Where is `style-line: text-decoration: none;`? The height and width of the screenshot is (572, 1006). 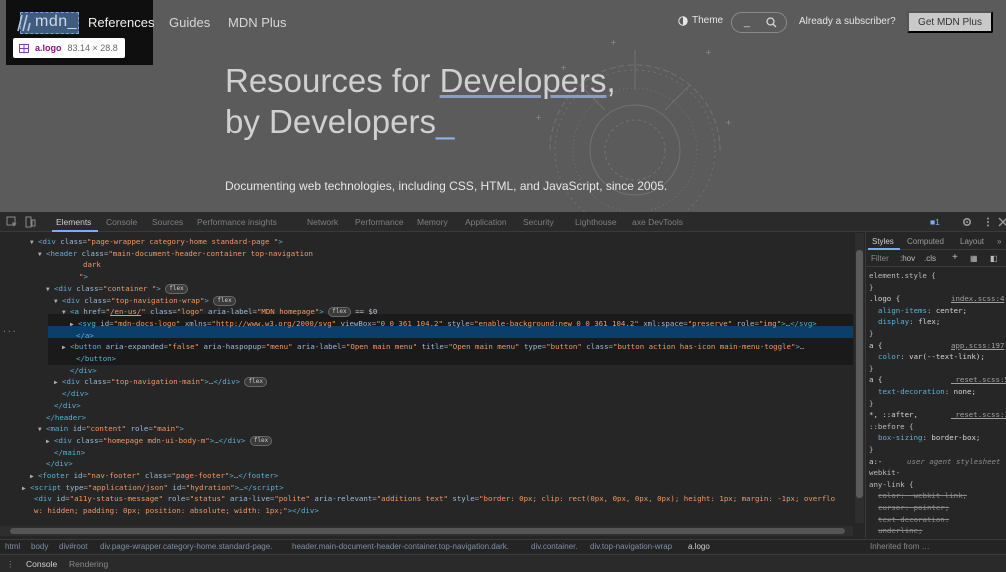
style-line: text-decoration: none; is located at coordinates (927, 391).